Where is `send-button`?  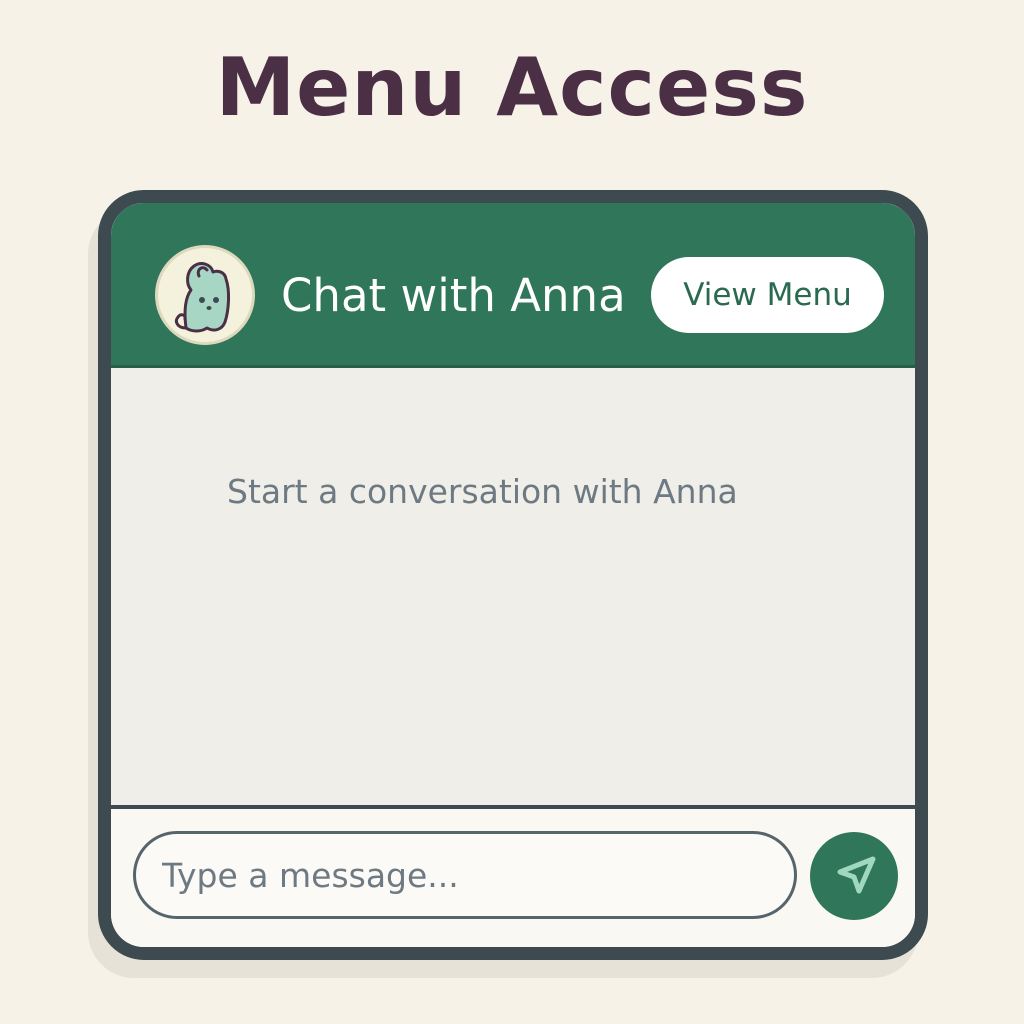
send-button is located at coordinates (854, 876).